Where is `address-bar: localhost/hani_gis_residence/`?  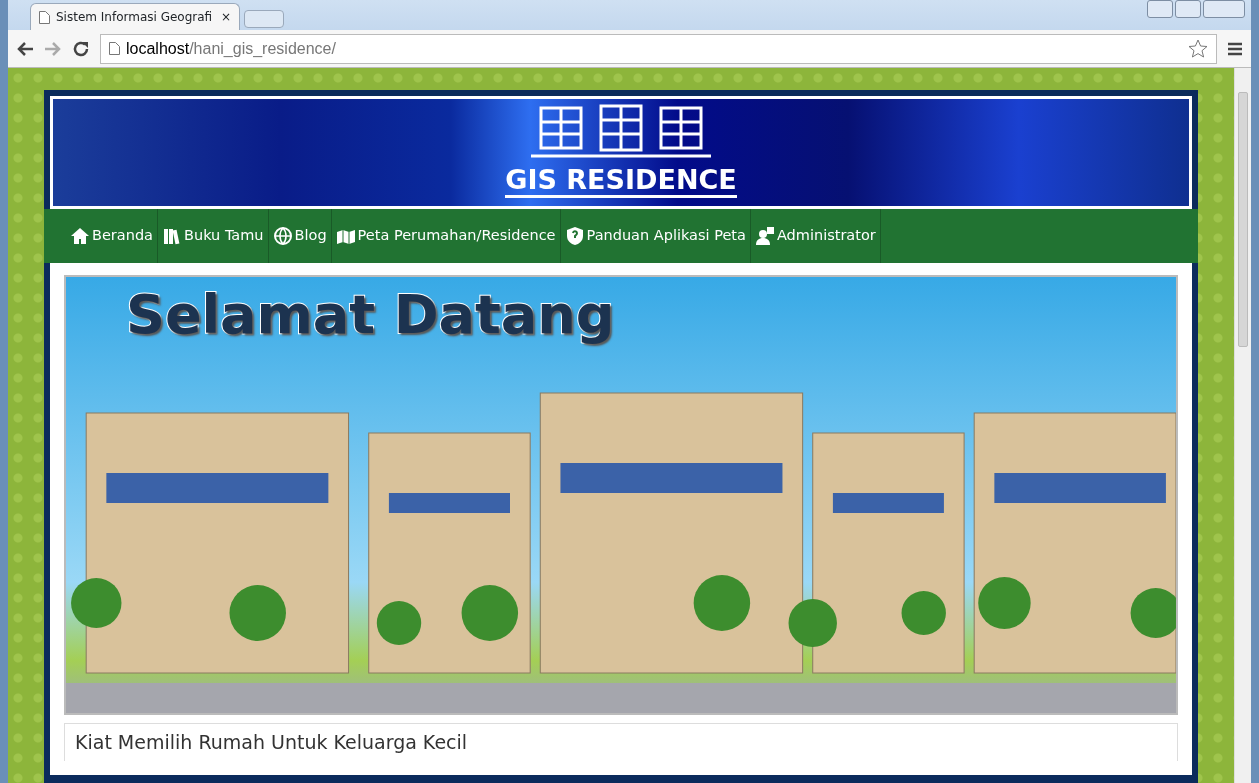 address-bar: localhost/hani_gis_residence/ is located at coordinates (658, 48).